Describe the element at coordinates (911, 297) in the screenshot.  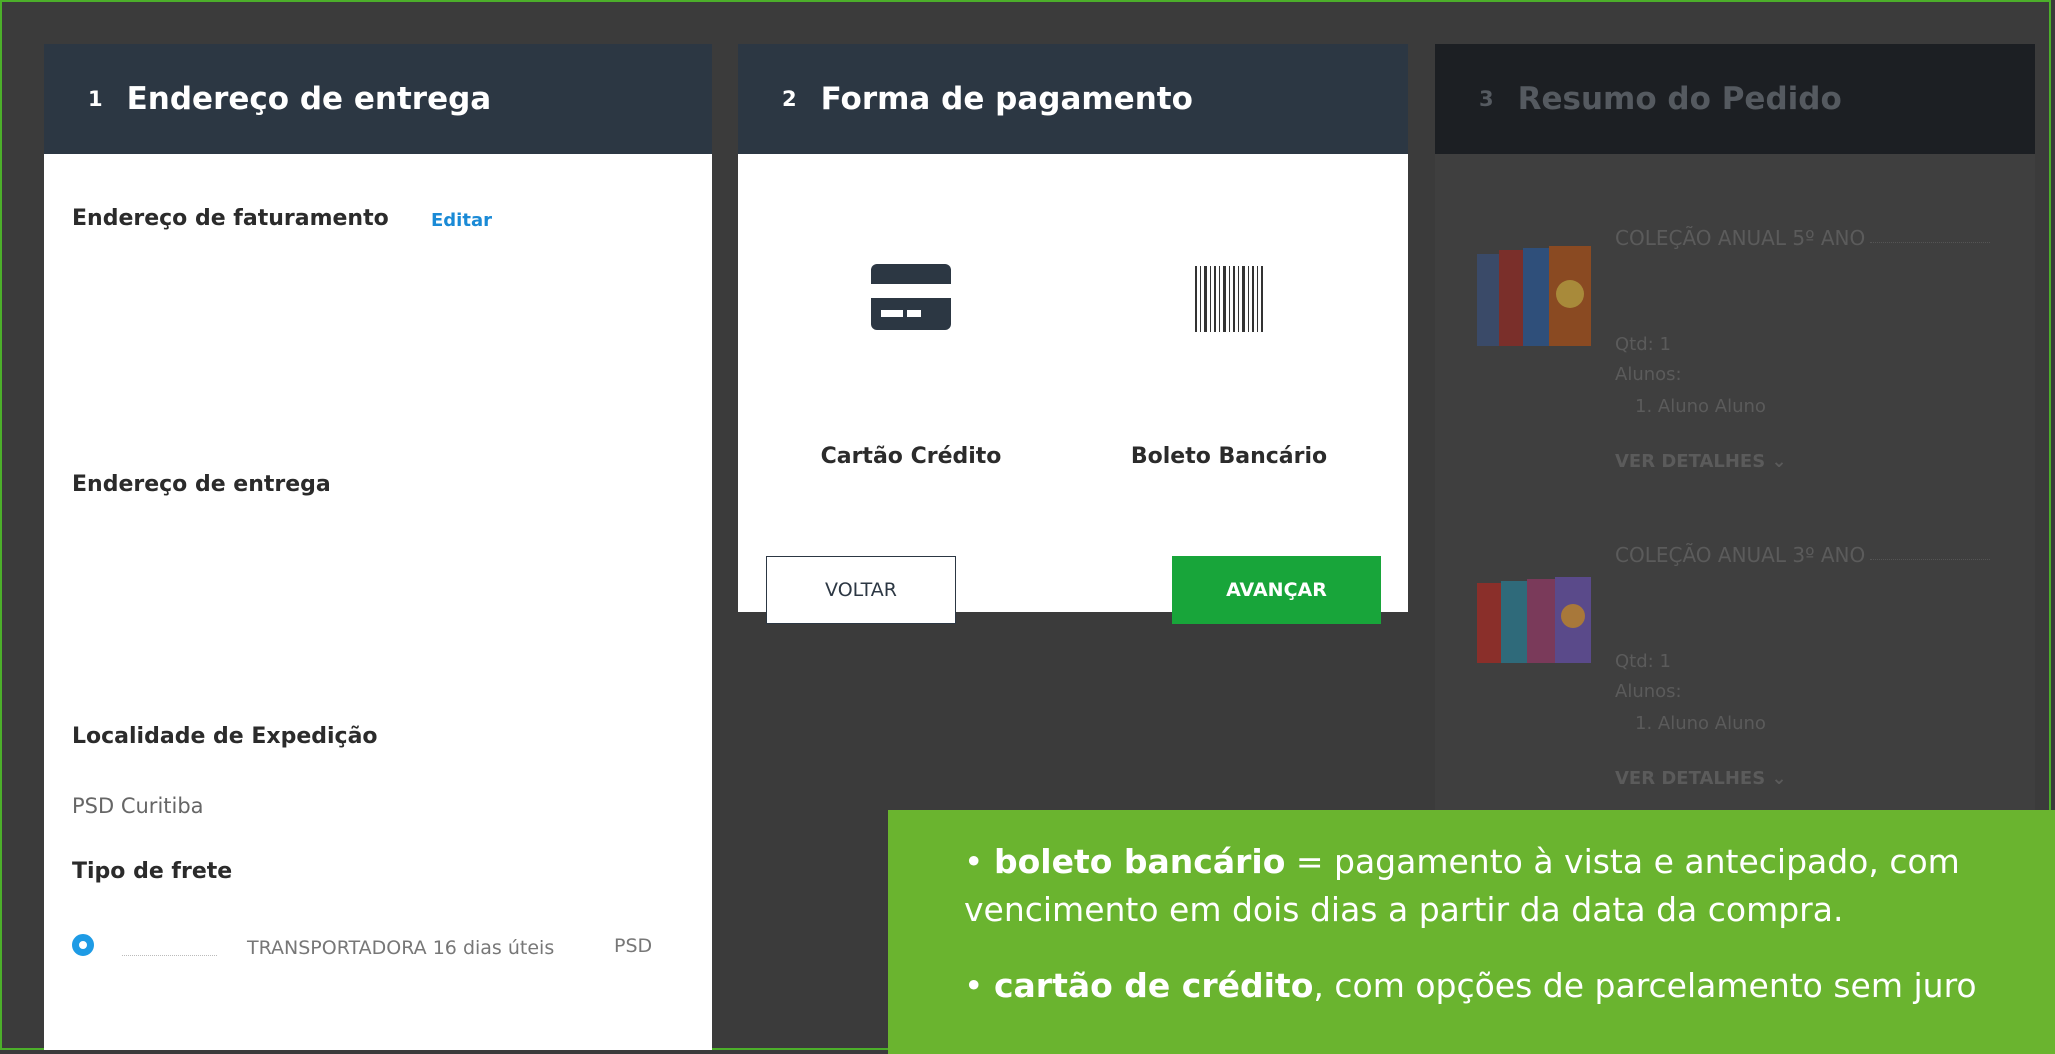
I see `credit-card-icon` at that location.